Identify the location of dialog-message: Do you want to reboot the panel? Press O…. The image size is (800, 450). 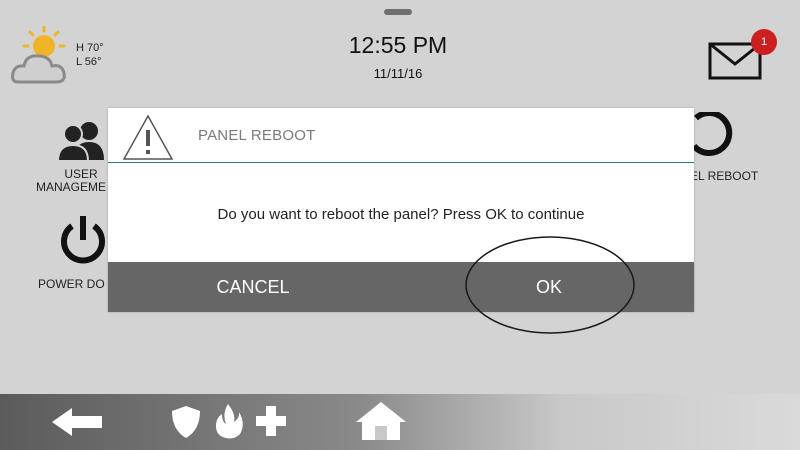
(401, 214).